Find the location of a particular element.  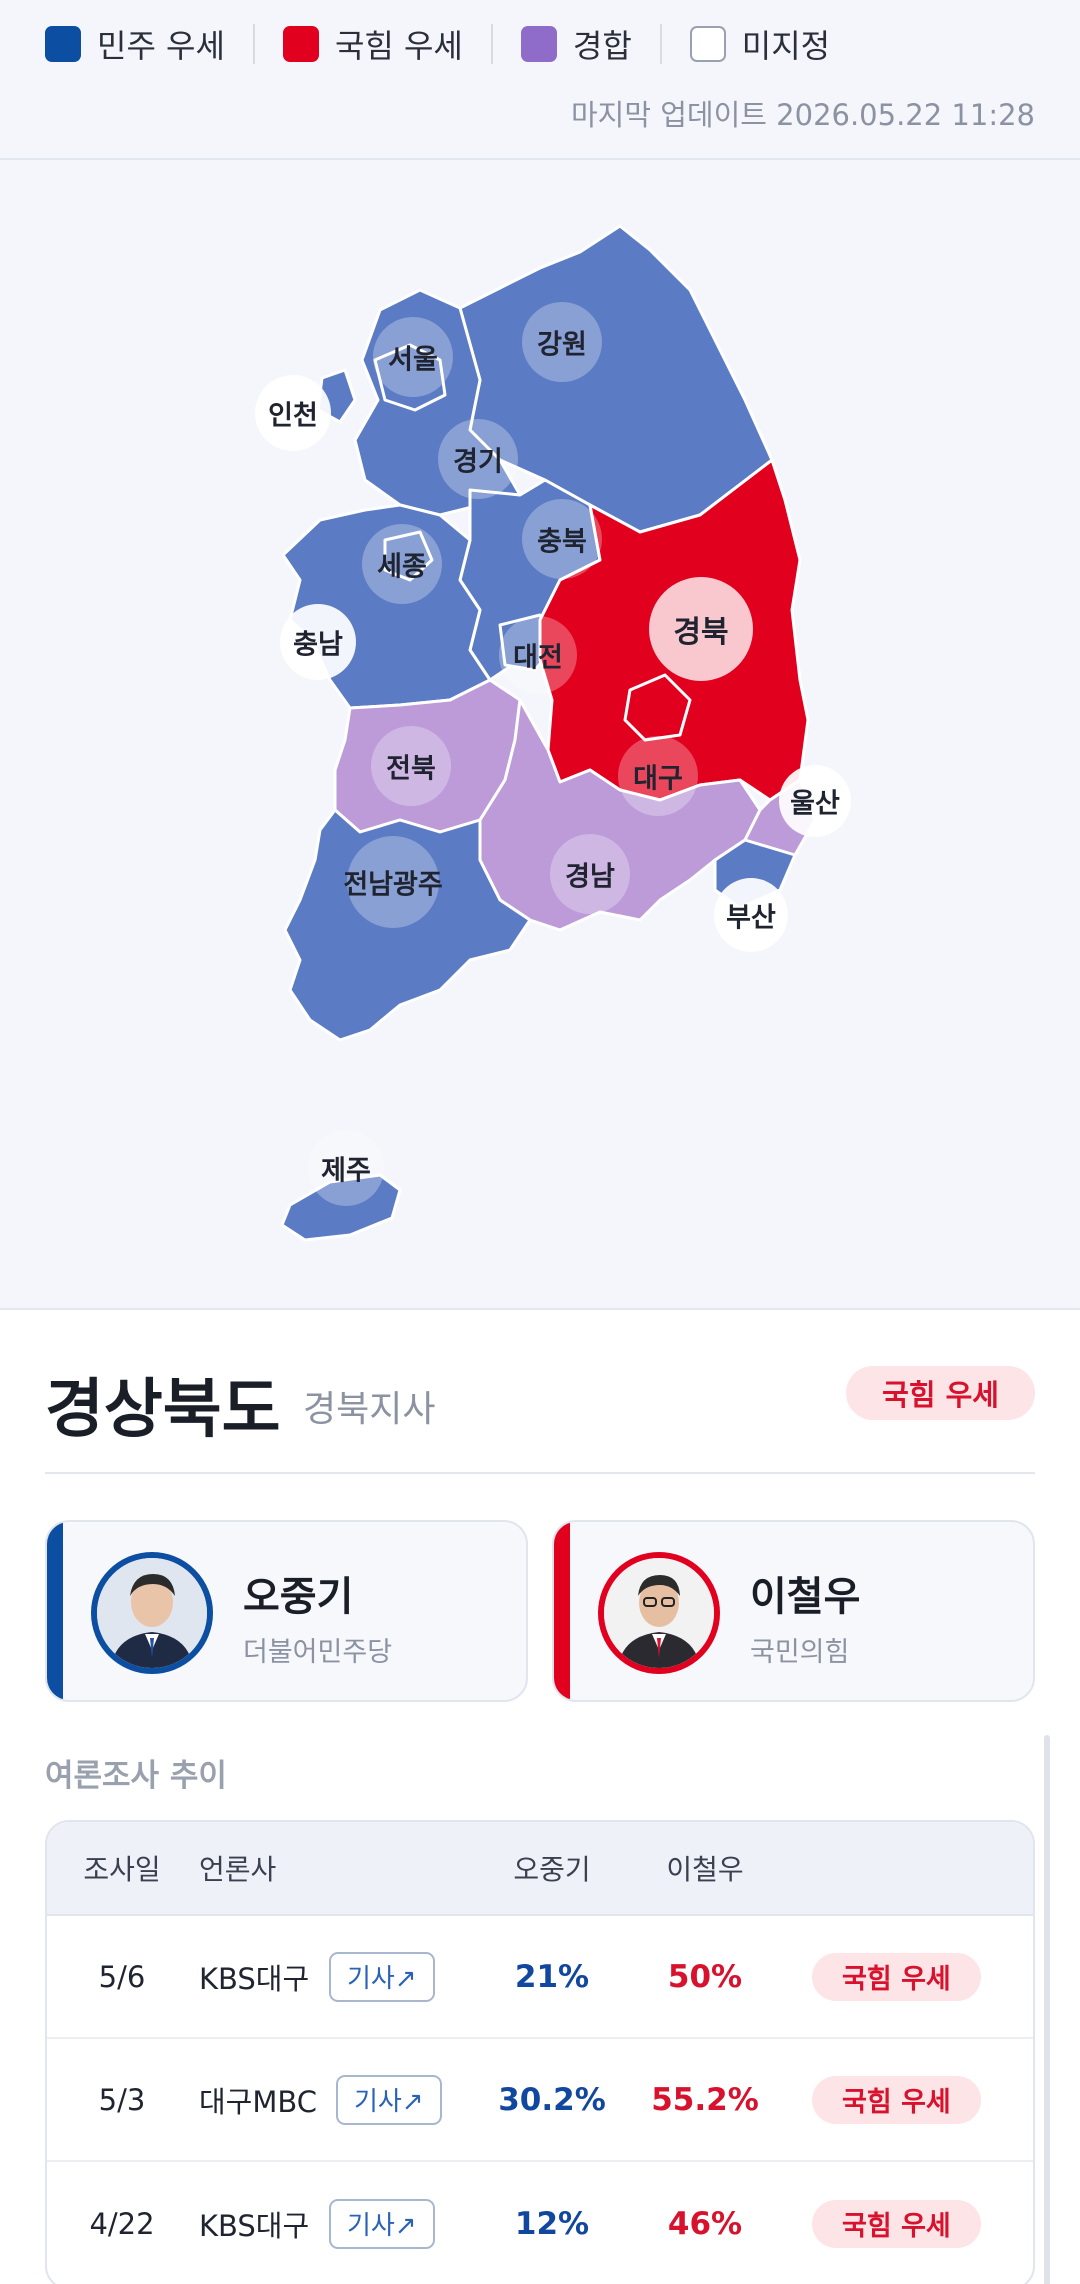

legend-item-dem: 민주 우세 is located at coordinates (135, 44).